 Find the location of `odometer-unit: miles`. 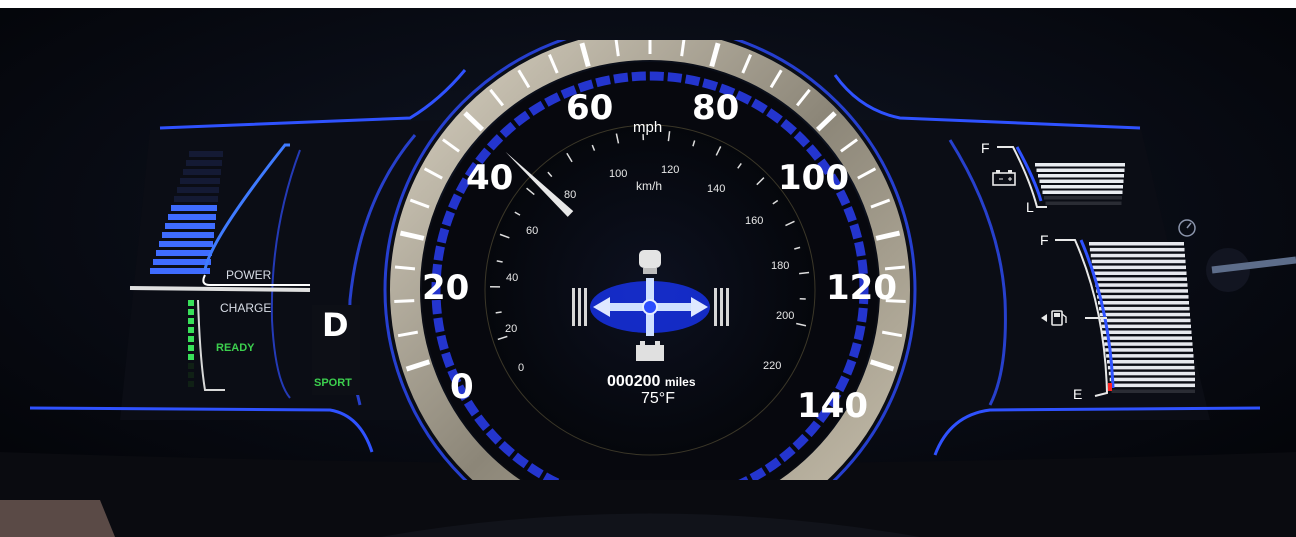

odometer-unit: miles is located at coordinates (680, 382).